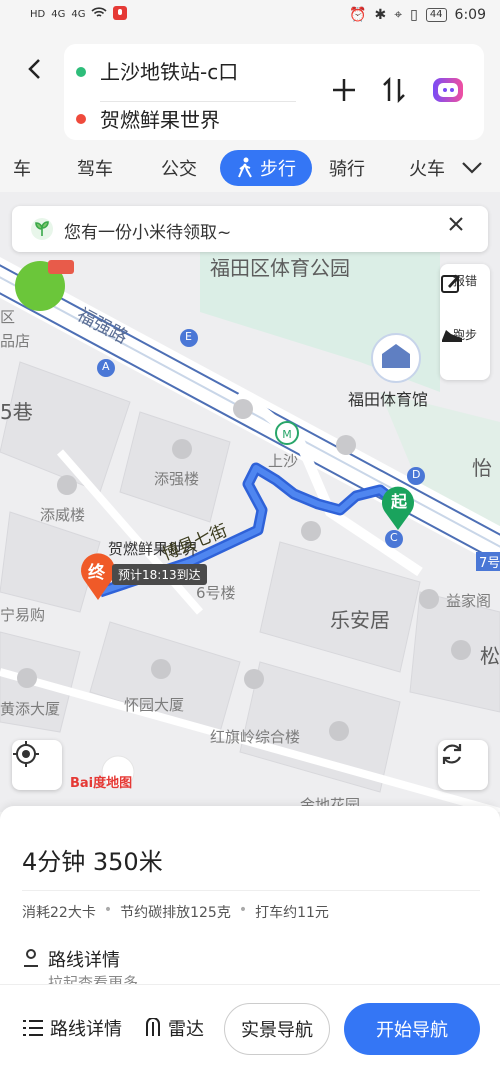  What do you see at coordinates (283, 461) in the screenshot?
I see `station-label: 上沙` at bounding box center [283, 461].